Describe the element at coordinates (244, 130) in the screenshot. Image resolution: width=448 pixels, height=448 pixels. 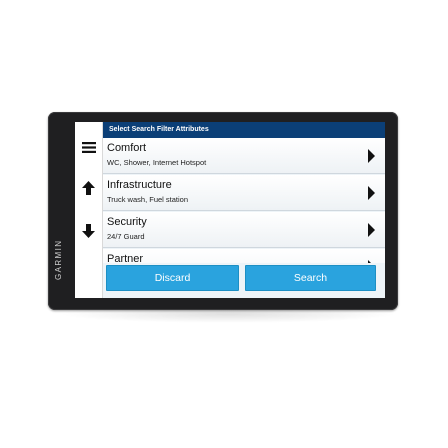
I see `panel-title: Select Search Filter Attributes` at that location.